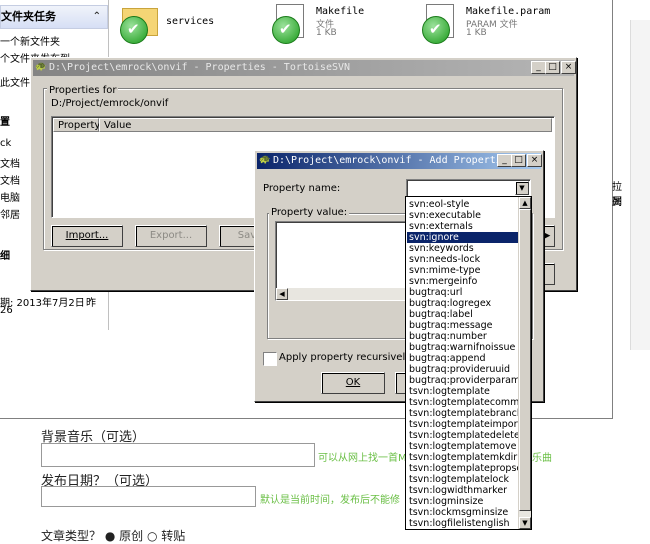 This screenshot has width=650, height=544. I want to click on radio-original: ●, so click(112, 536).